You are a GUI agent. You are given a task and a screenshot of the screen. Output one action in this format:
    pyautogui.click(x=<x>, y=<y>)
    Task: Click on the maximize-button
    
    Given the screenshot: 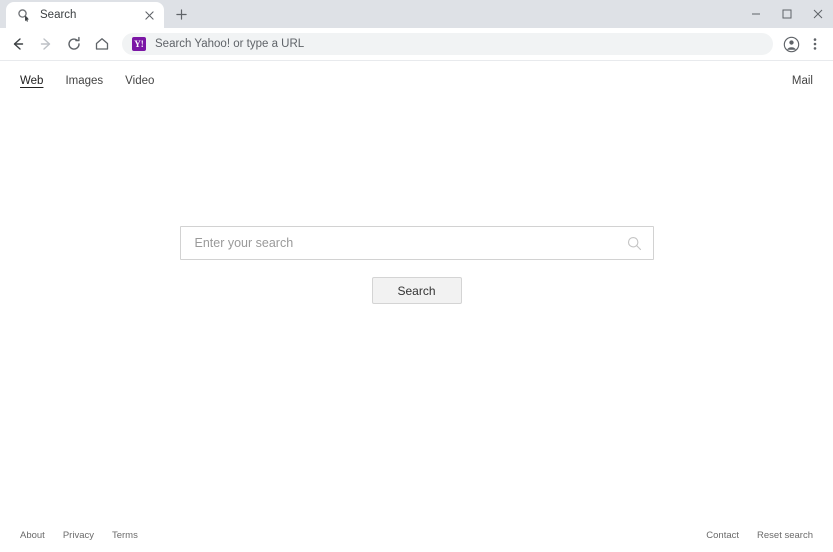 What is the action you would take?
    pyautogui.click(x=786, y=14)
    